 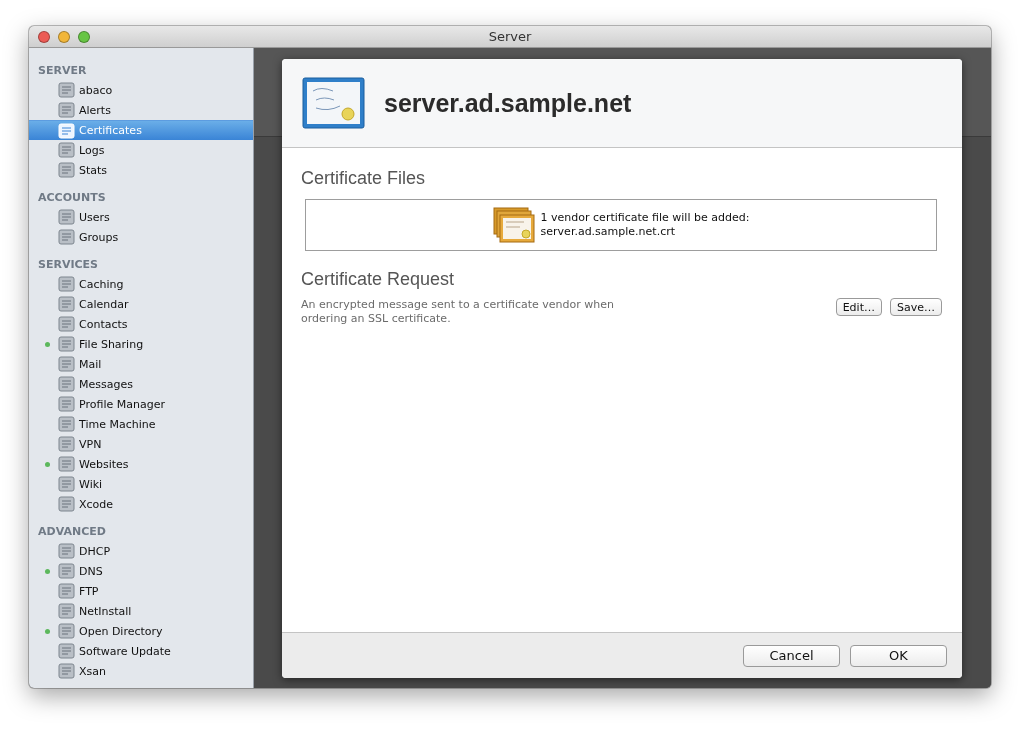 I want to click on section-heading: ADVANCED, so click(x=71, y=532).